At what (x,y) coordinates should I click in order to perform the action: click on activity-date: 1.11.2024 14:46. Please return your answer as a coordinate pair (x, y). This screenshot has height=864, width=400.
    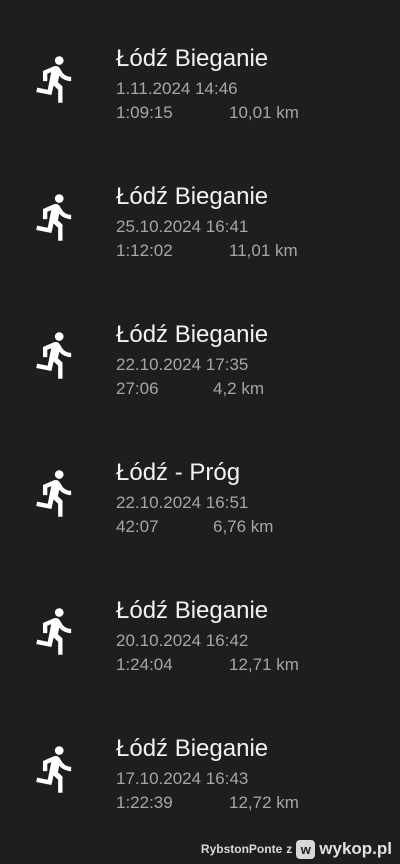
    Looking at the image, I should click on (177, 88).